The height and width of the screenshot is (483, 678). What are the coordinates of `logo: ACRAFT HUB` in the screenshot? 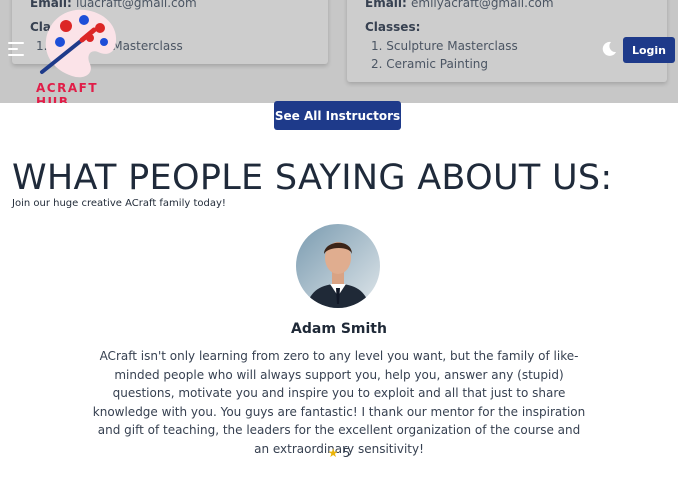 It's located at (79, 53).